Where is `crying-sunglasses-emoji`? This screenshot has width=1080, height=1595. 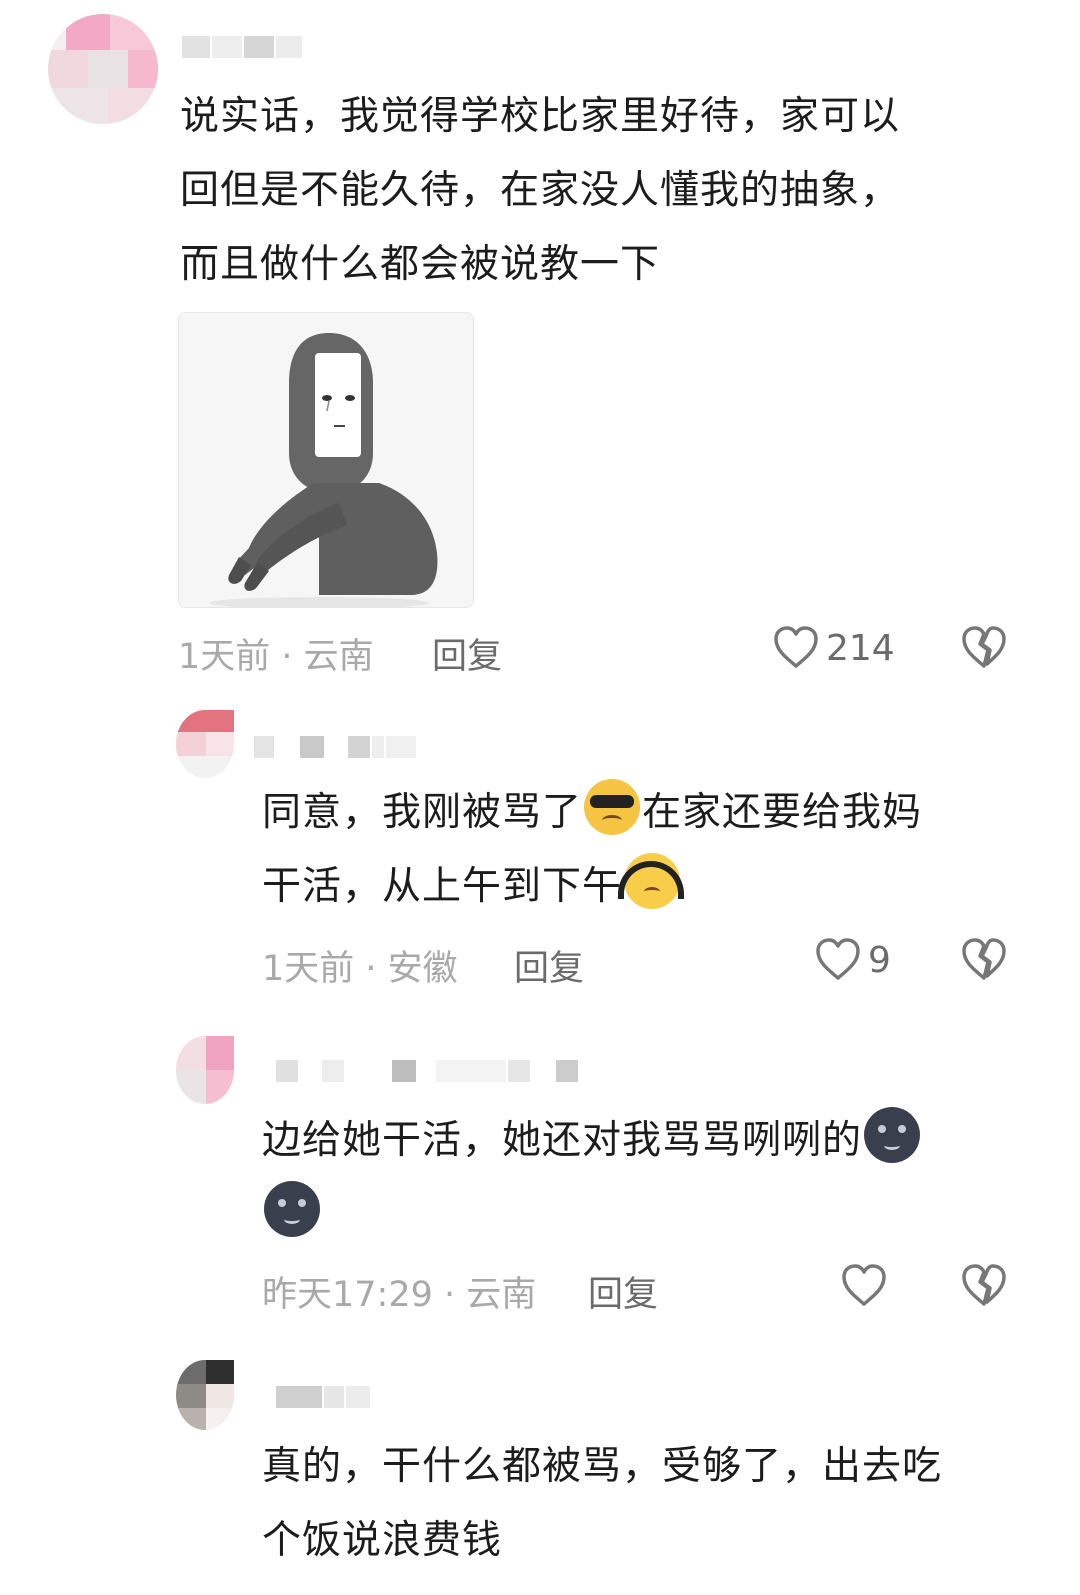
crying-sunglasses-emoji is located at coordinates (612, 807).